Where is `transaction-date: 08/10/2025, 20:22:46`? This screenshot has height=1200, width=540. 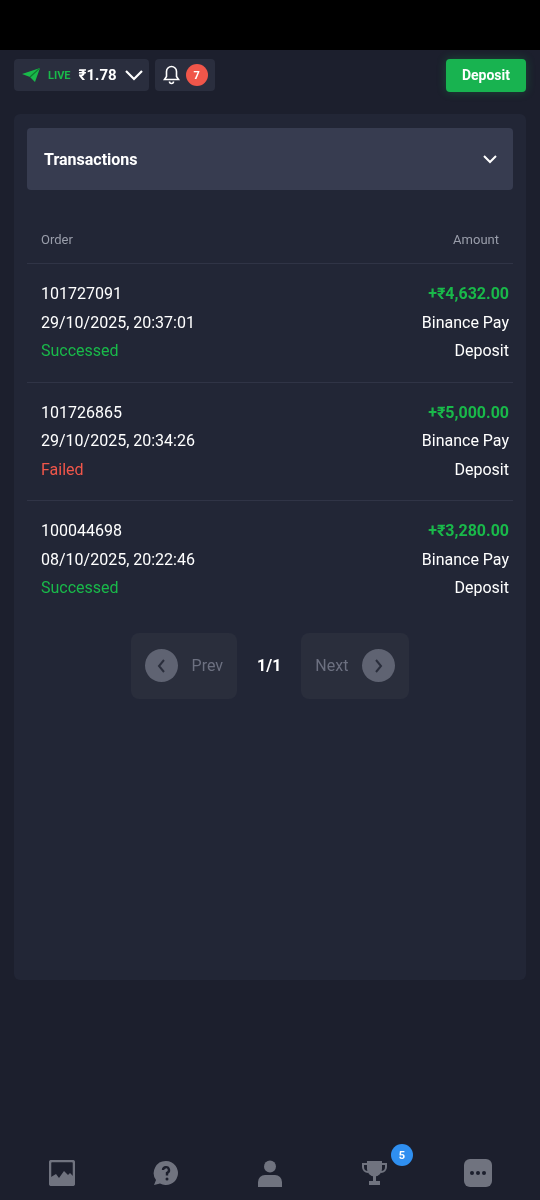 transaction-date: 08/10/2025, 20:22:46 is located at coordinates (118, 559).